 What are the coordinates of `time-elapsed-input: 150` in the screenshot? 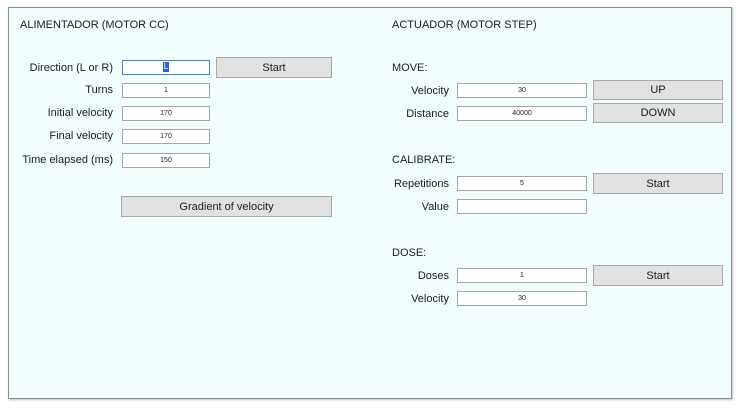 It's located at (166, 160).